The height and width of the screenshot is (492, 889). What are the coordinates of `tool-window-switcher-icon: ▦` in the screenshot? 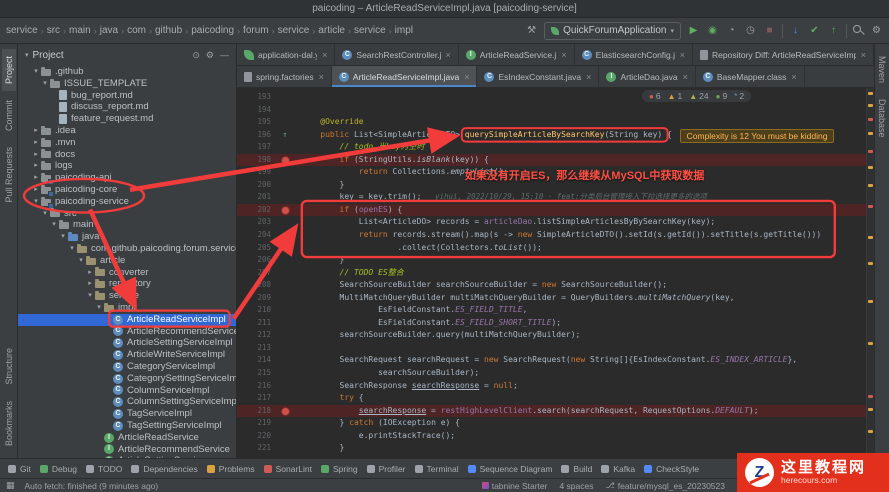 It's located at (10, 485).